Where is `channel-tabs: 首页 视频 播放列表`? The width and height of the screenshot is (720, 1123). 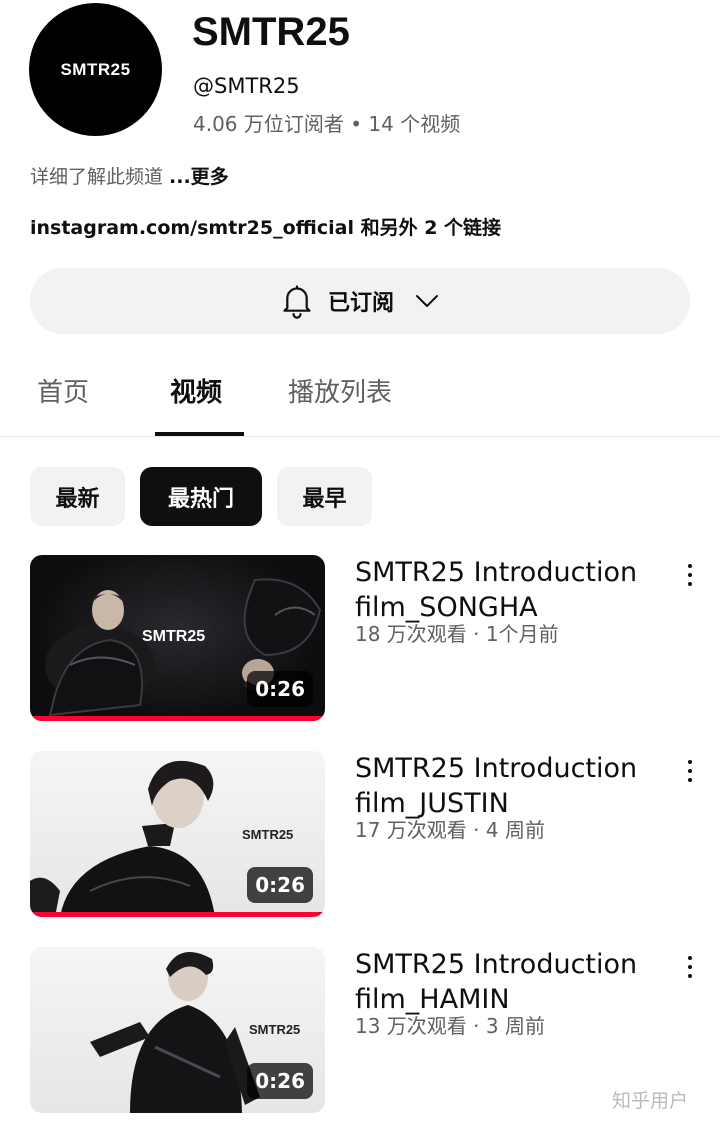
channel-tabs: 首页 视频 播放列表 is located at coordinates (360, 398).